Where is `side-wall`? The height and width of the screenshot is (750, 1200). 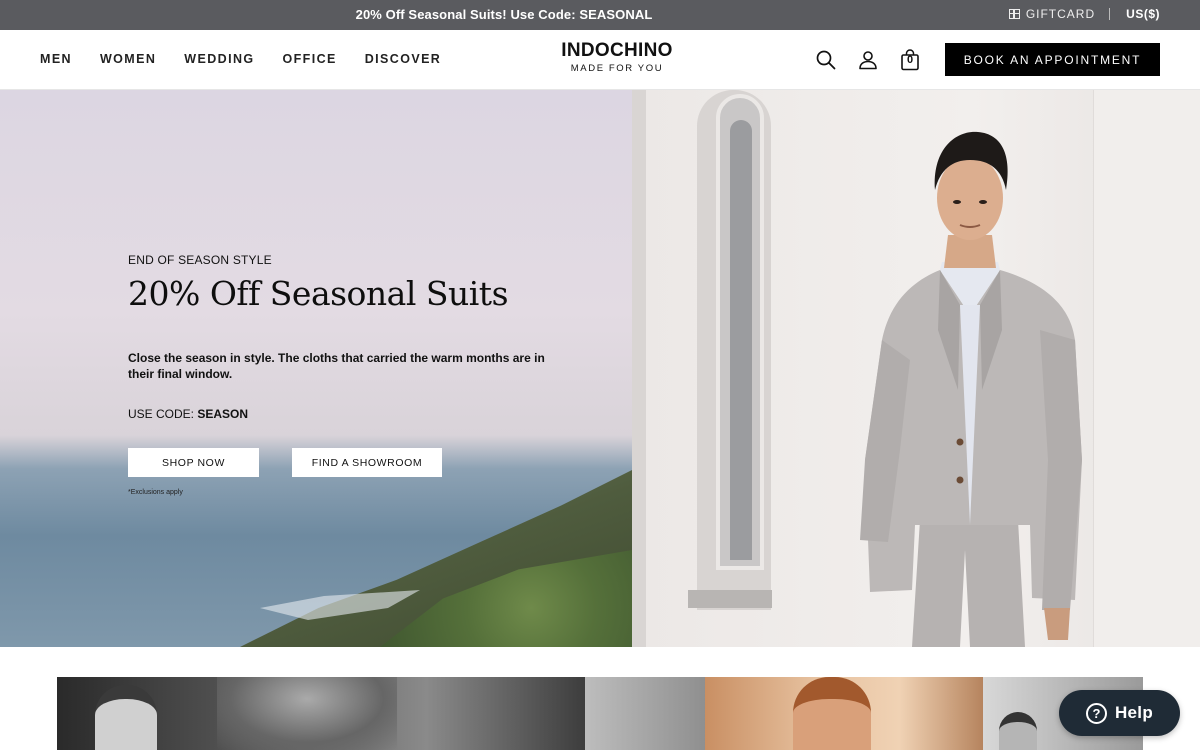 side-wall is located at coordinates (1146, 368).